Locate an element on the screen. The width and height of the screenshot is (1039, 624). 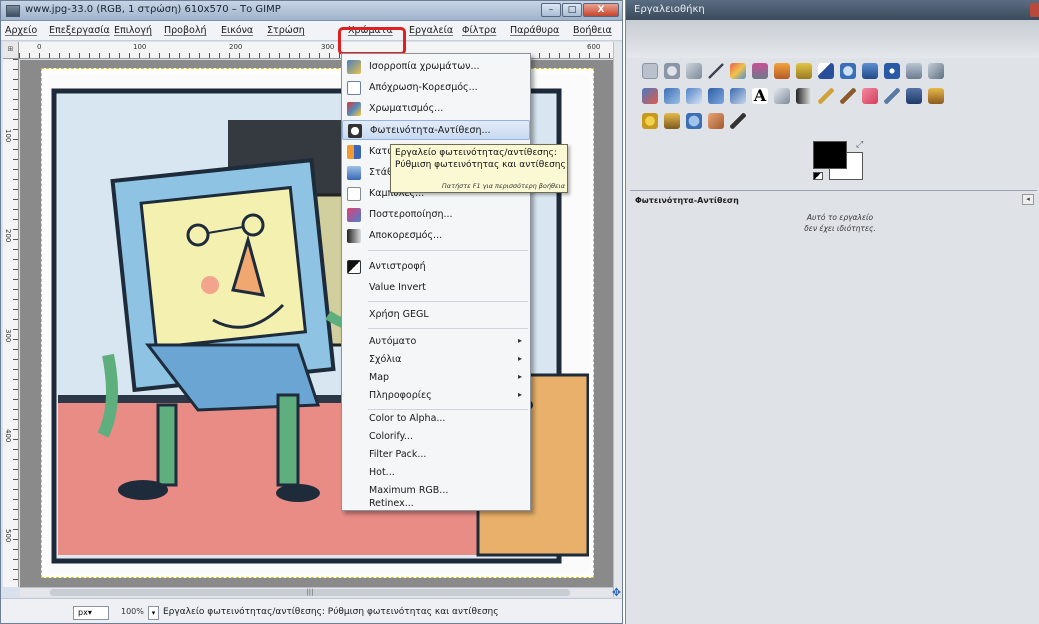
tool-options-menu-button: ◂ is located at coordinates (1028, 199).